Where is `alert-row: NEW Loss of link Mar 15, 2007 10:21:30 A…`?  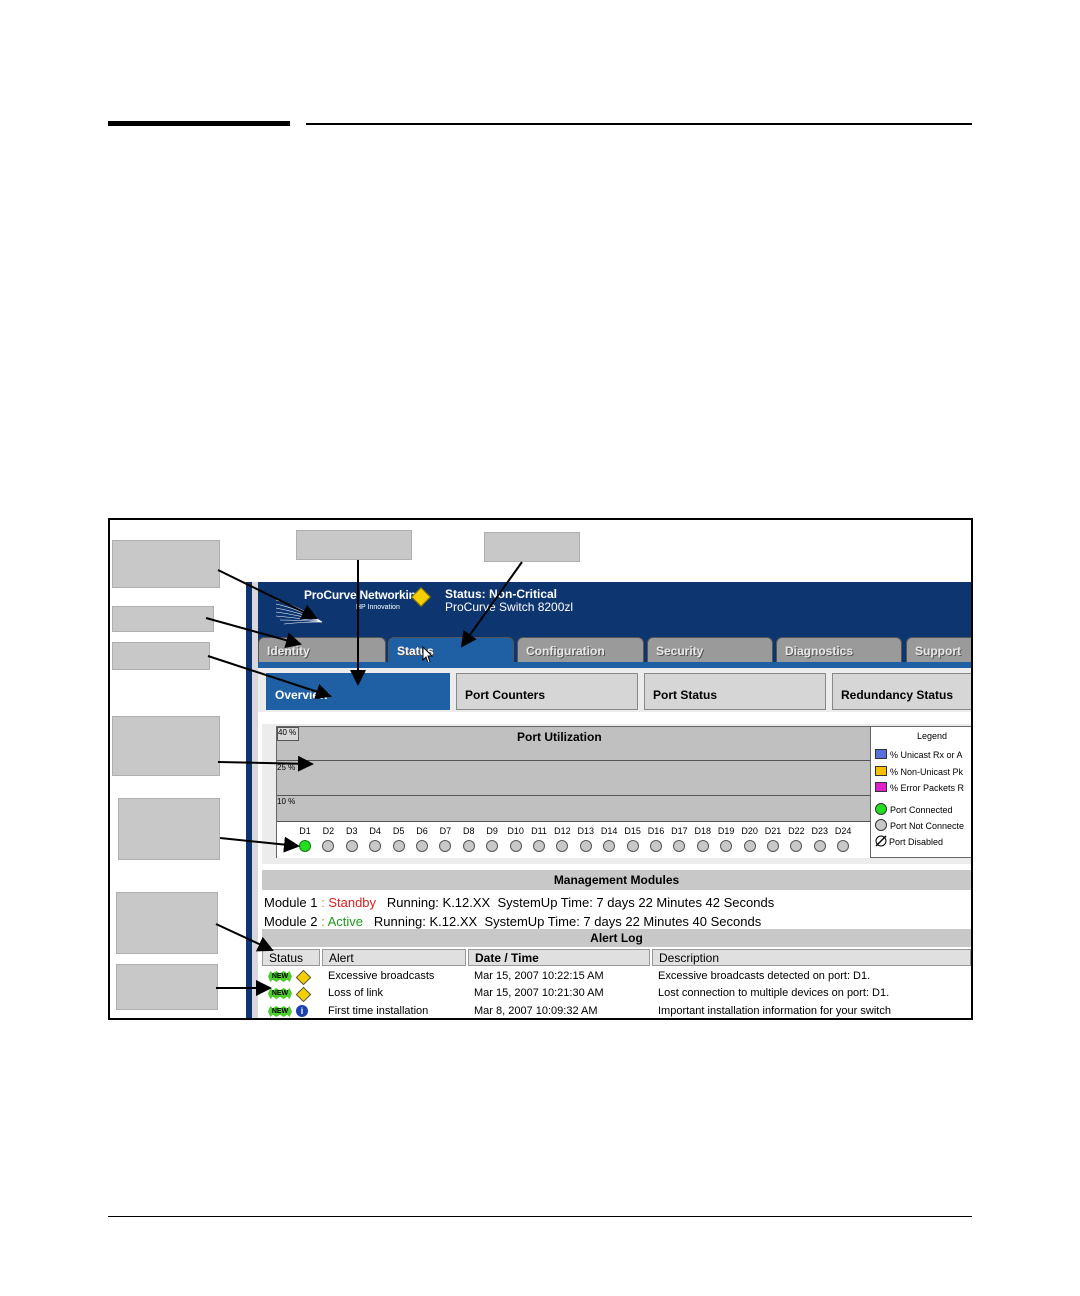 alert-row: NEW Loss of link Mar 15, 2007 10:21:30 A… is located at coordinates (616, 994).